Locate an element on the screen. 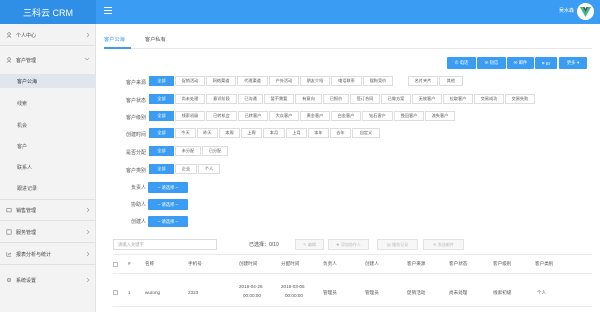 The height and width of the screenshot is (312, 600). filter-option: 名片夹片 is located at coordinates (423, 81).